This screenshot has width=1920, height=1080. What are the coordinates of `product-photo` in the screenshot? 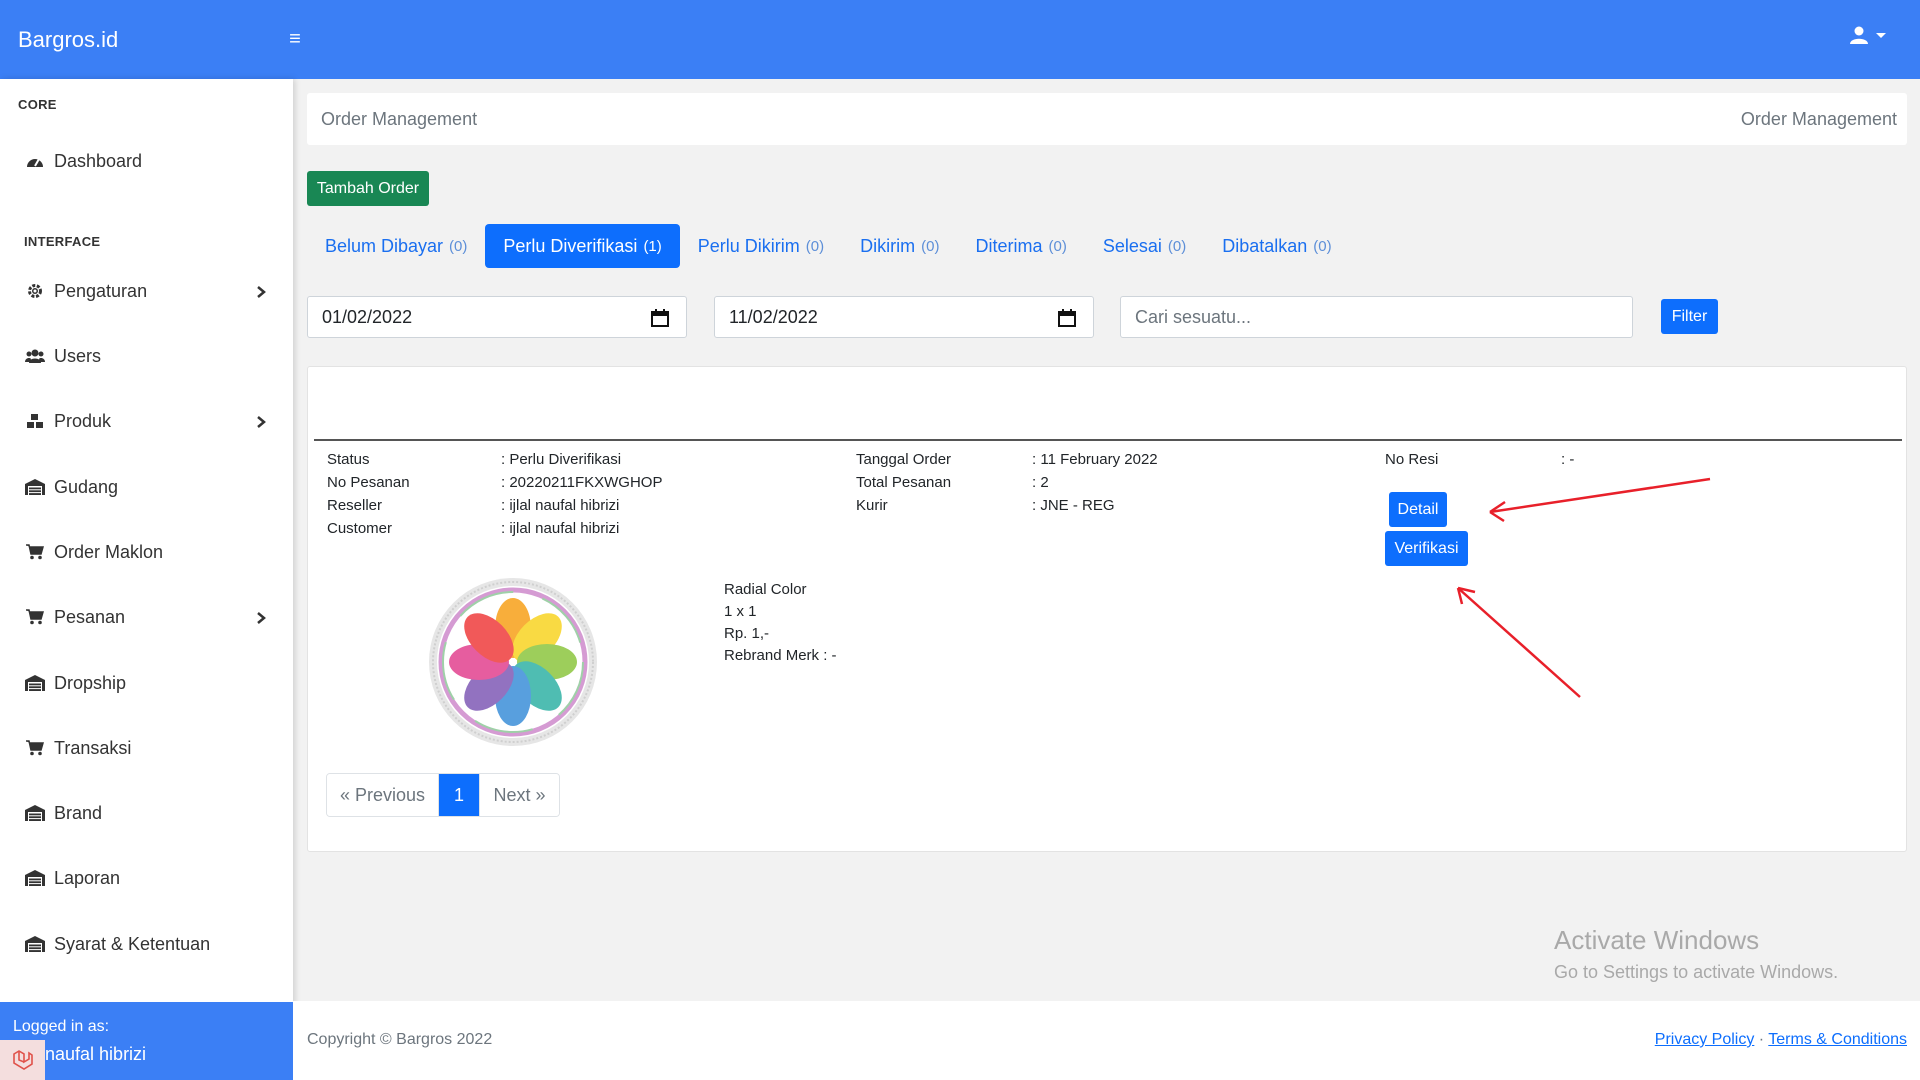 It's located at (513, 662).